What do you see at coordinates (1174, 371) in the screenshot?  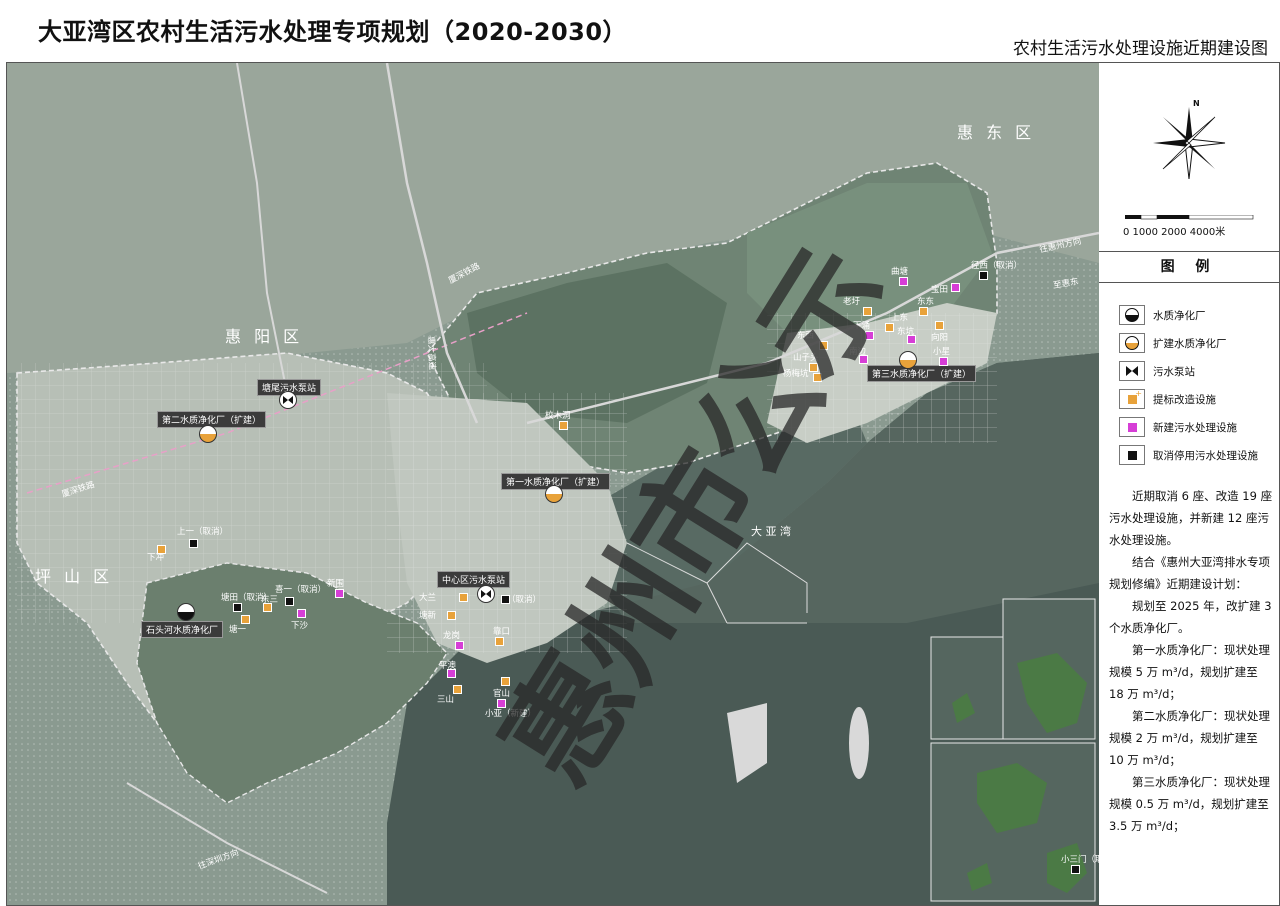 I see `legend-label: 污水泵站` at bounding box center [1174, 371].